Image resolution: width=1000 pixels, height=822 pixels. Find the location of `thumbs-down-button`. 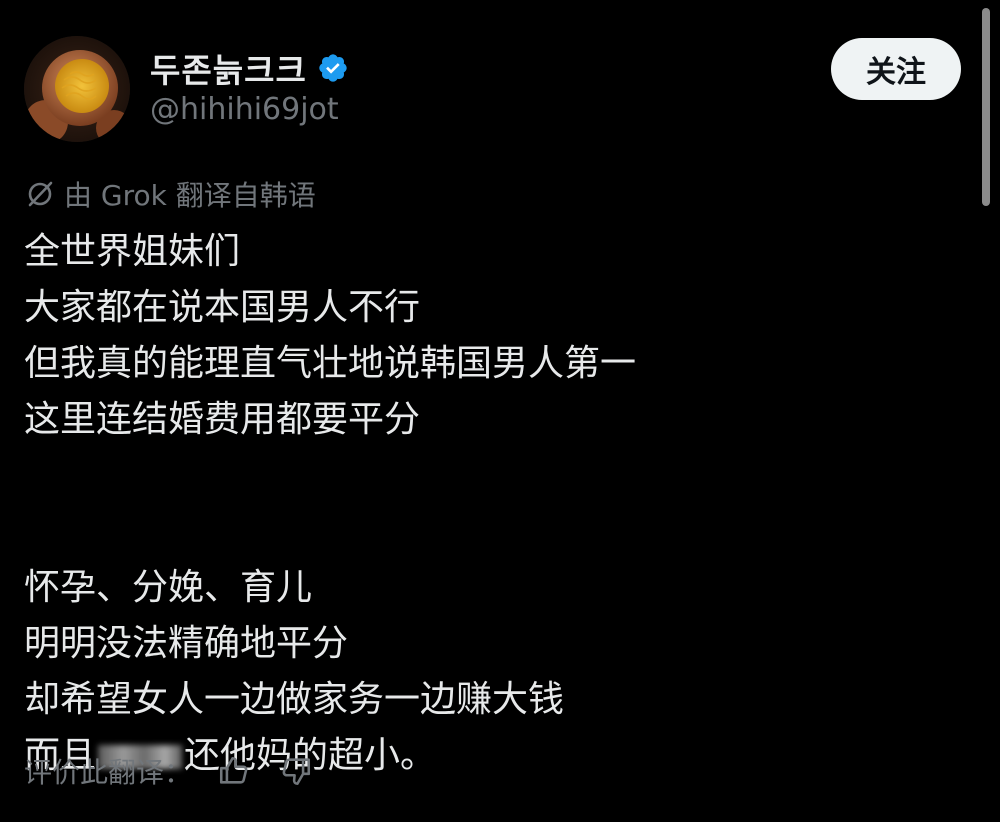

thumbs-down-button is located at coordinates (296, 771).